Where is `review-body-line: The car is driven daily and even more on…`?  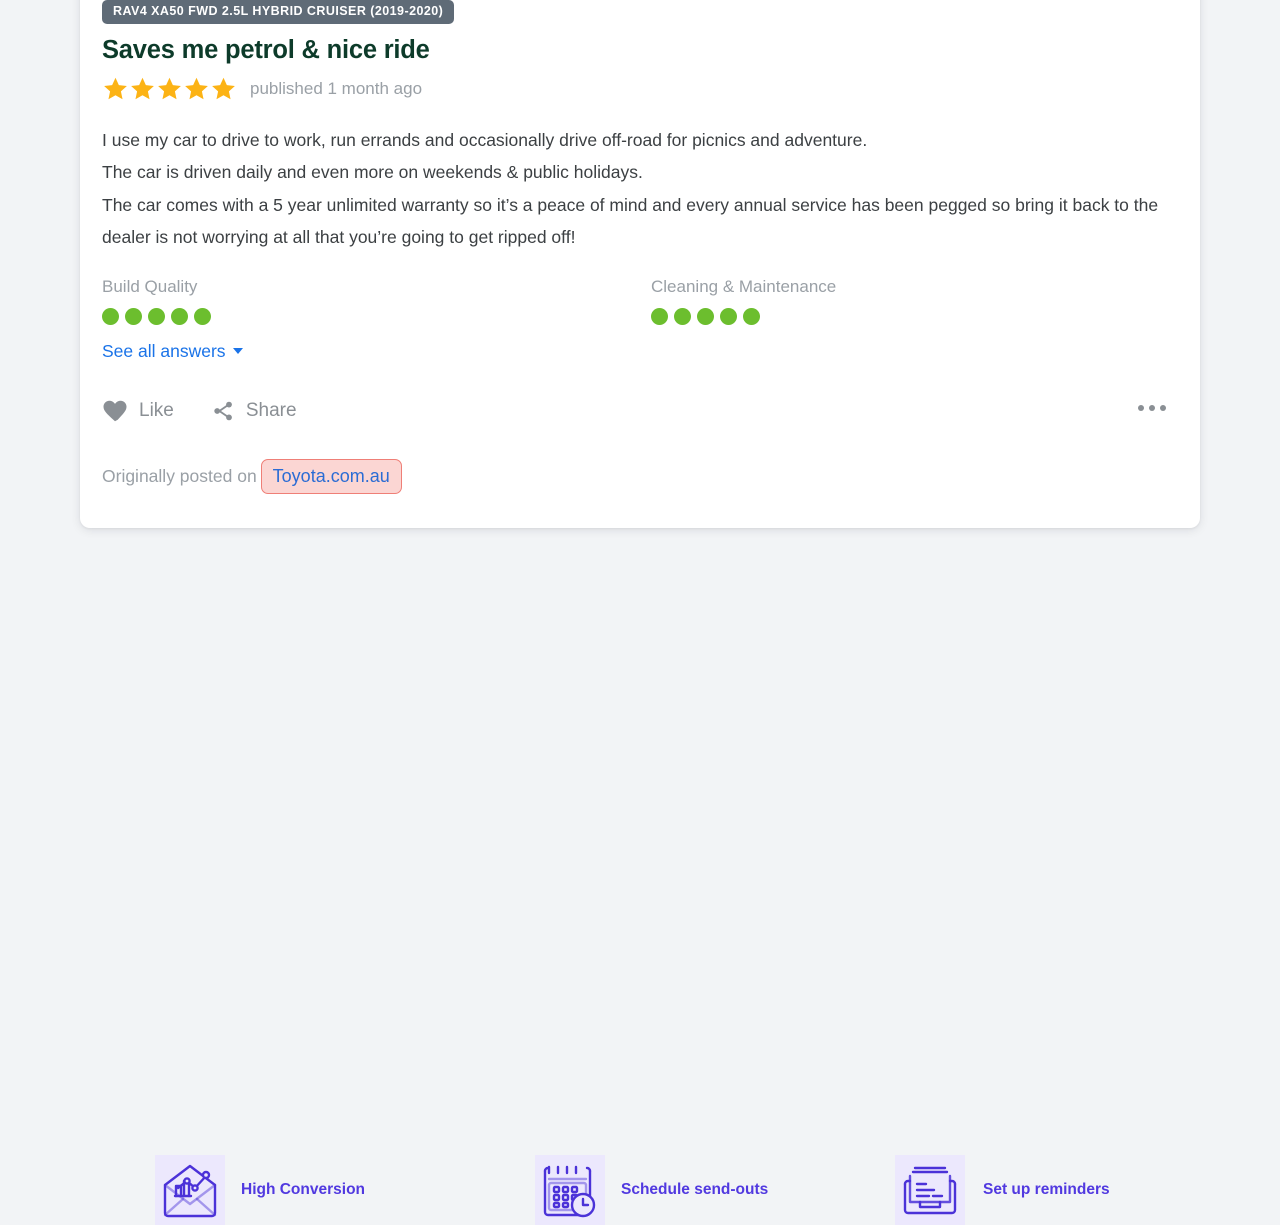
review-body-line: The car is driven daily and even more on… is located at coordinates (372, 172).